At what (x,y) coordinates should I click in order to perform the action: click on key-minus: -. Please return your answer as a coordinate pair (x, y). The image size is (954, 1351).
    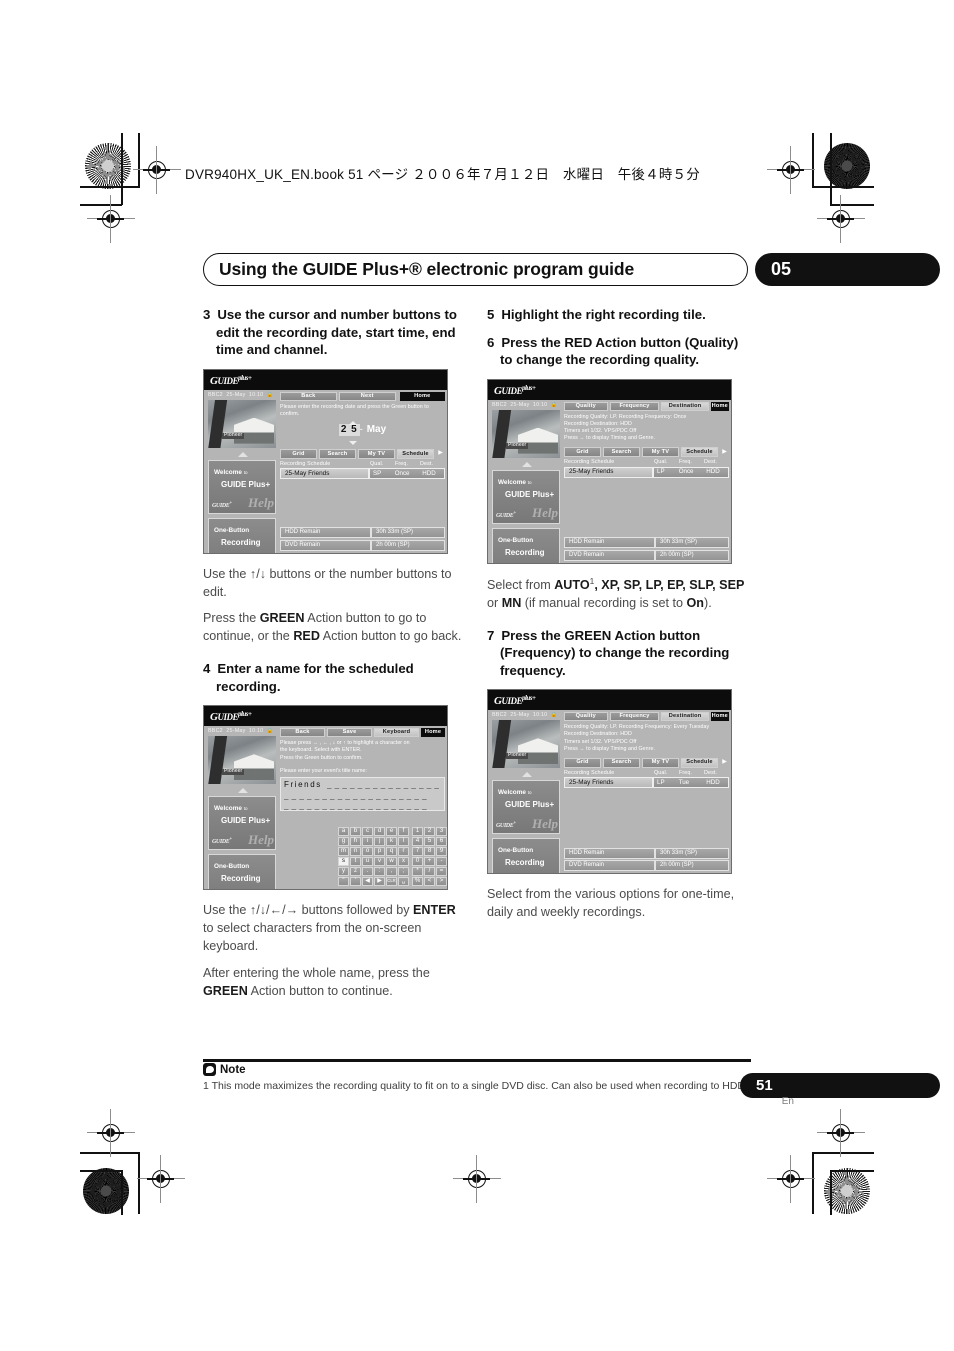
    Looking at the image, I should click on (441, 862).